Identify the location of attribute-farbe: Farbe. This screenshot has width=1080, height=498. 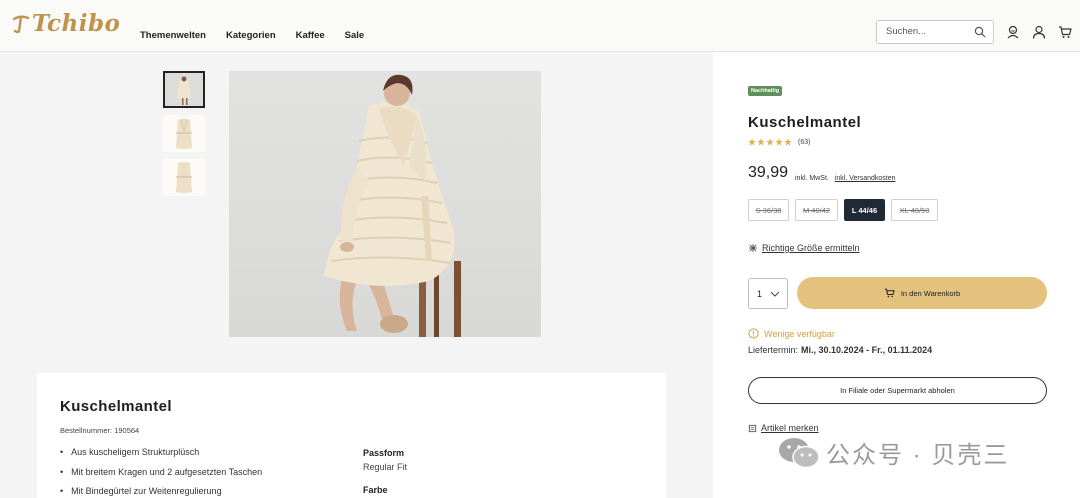
(375, 490).